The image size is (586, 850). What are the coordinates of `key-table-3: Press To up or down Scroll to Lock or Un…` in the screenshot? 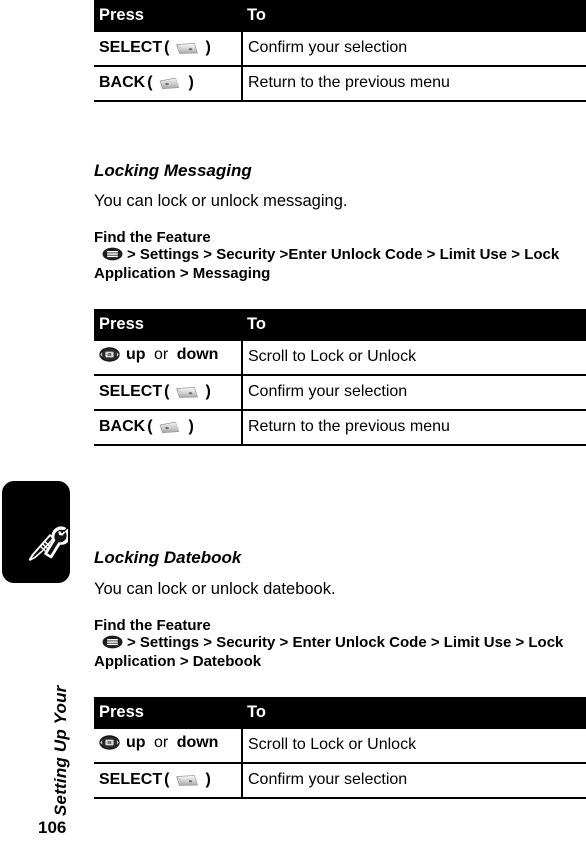 It's located at (340, 748).